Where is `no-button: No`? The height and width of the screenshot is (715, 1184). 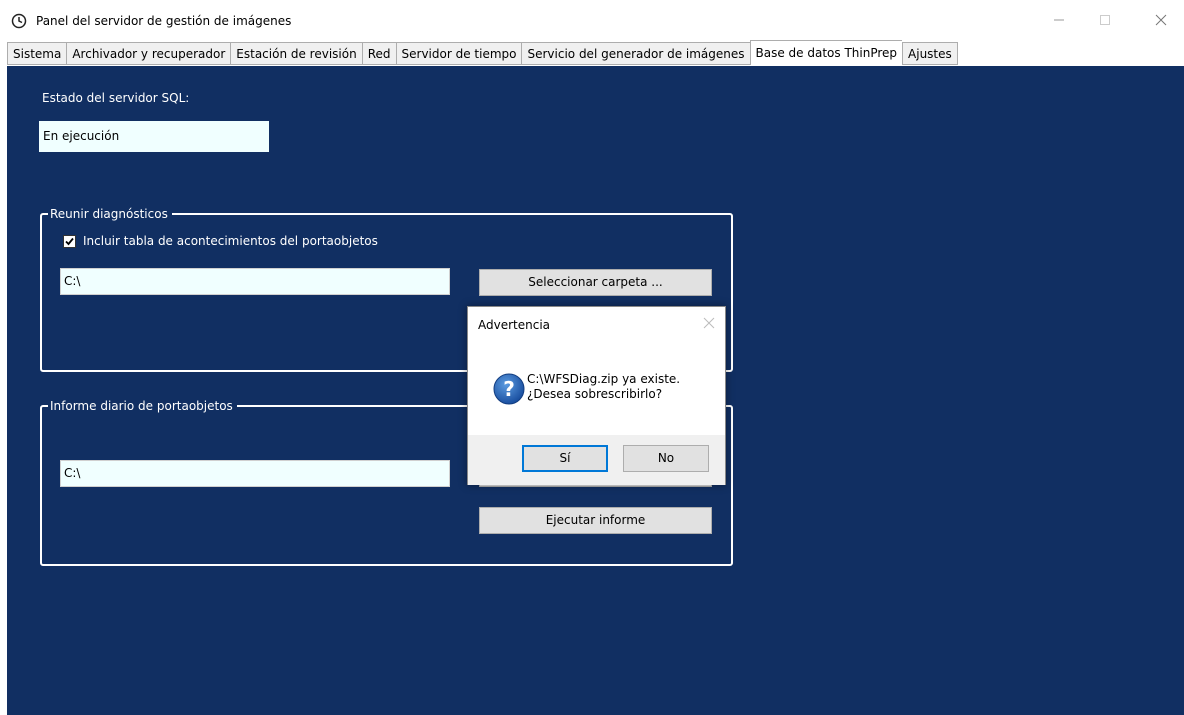 no-button: No is located at coordinates (666, 458).